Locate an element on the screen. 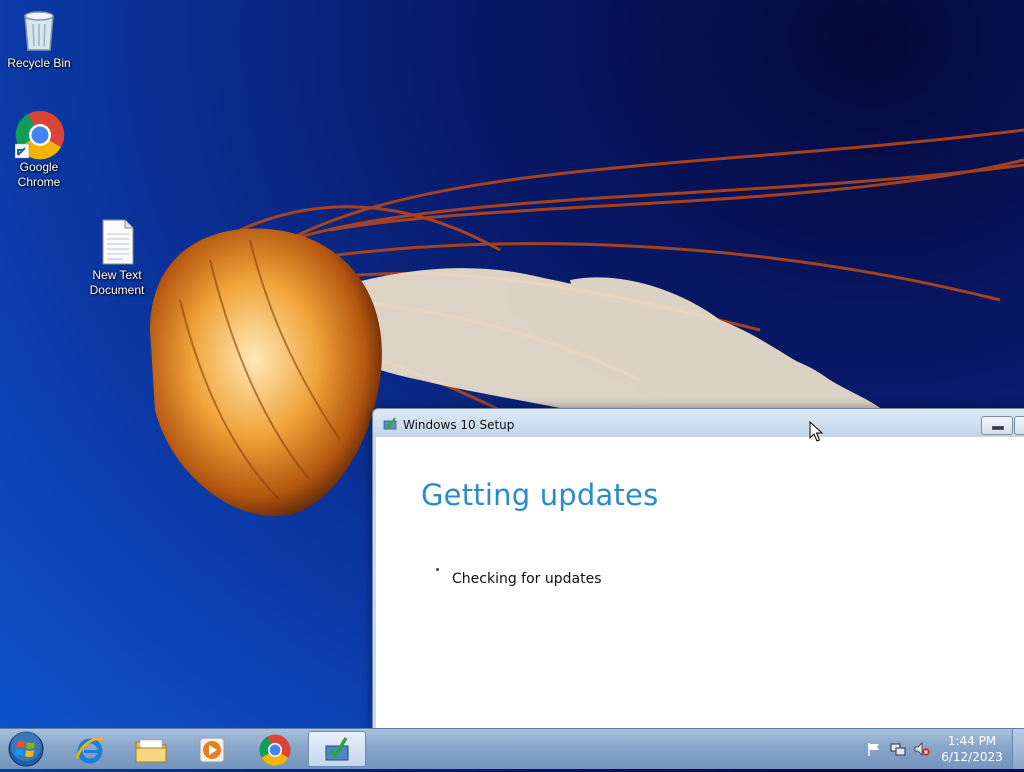 The width and height of the screenshot is (1024, 772). minimize-button is located at coordinates (997, 425).